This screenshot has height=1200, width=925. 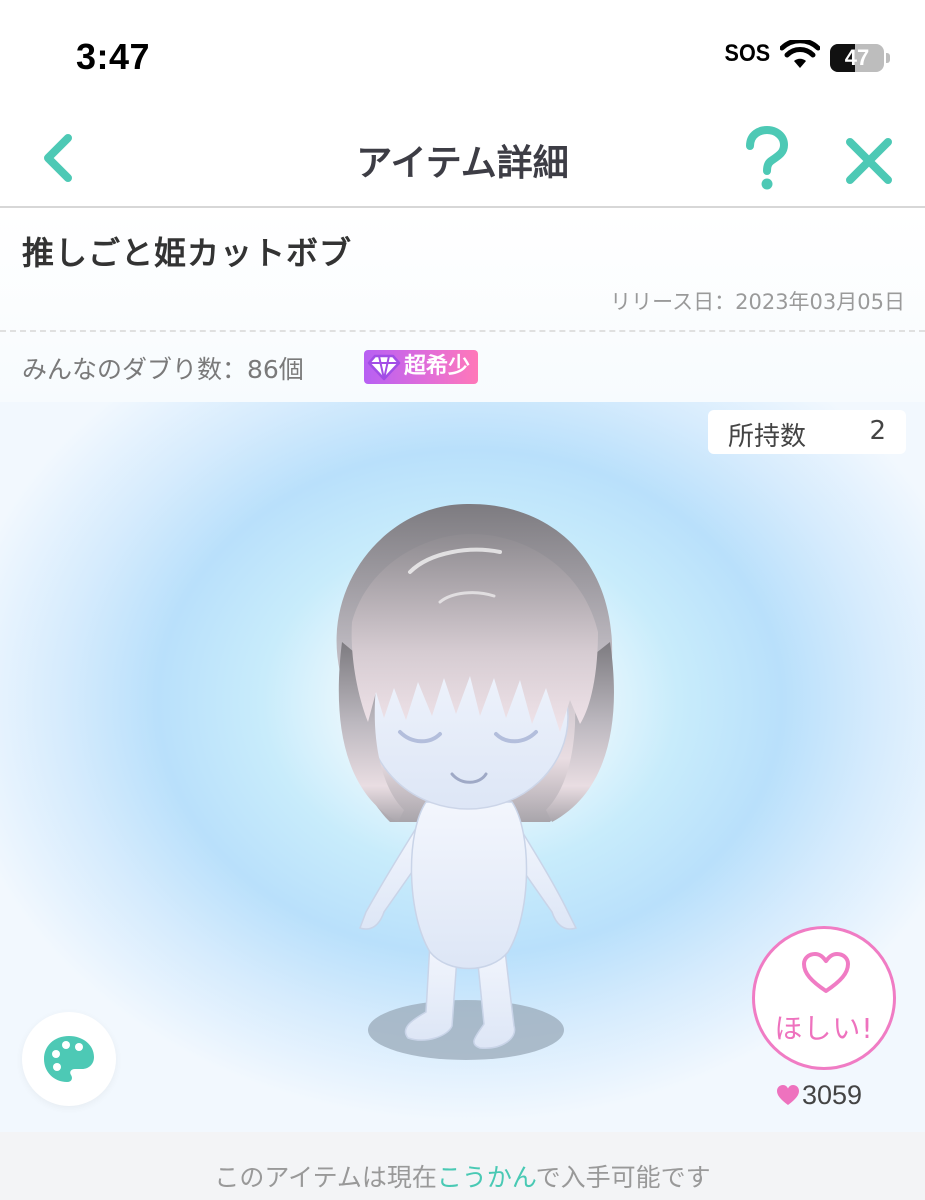 I want to click on release-date: リリース日：2023年03月05日, so click(x=757, y=302).